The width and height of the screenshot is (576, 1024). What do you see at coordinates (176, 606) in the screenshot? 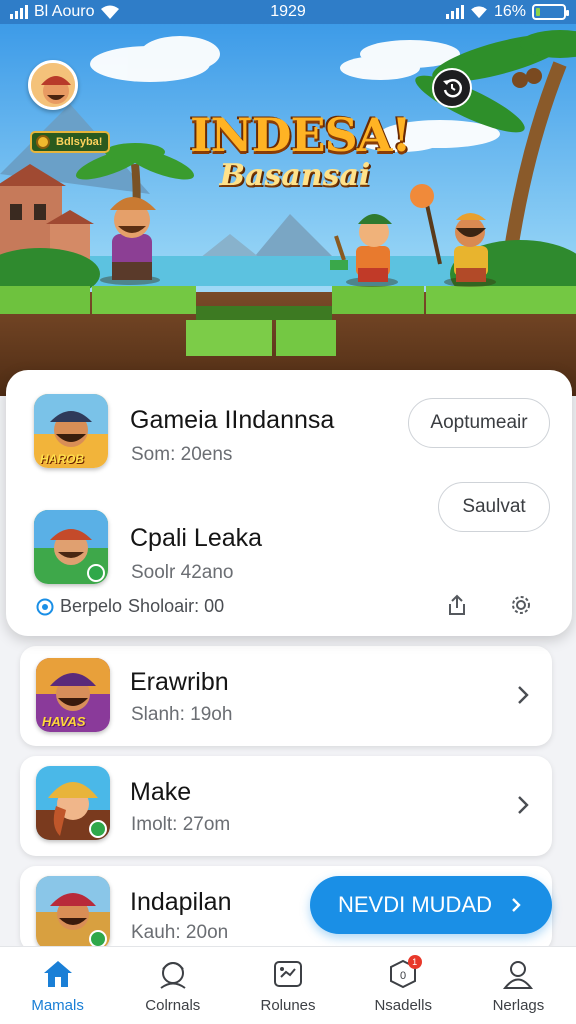
I see `footer-value: Sholoair: 00` at bounding box center [176, 606].